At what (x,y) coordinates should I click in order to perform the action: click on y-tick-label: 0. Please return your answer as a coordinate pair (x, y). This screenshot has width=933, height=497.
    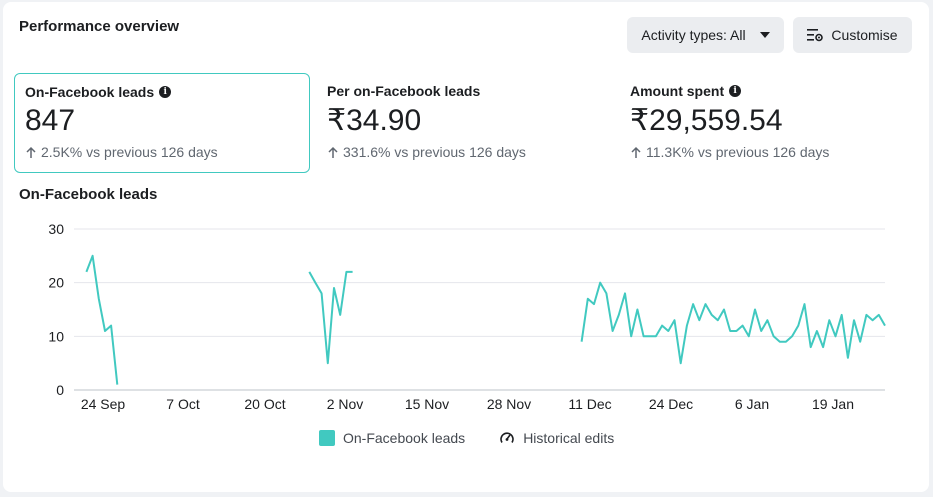
    Looking at the image, I should click on (60, 390).